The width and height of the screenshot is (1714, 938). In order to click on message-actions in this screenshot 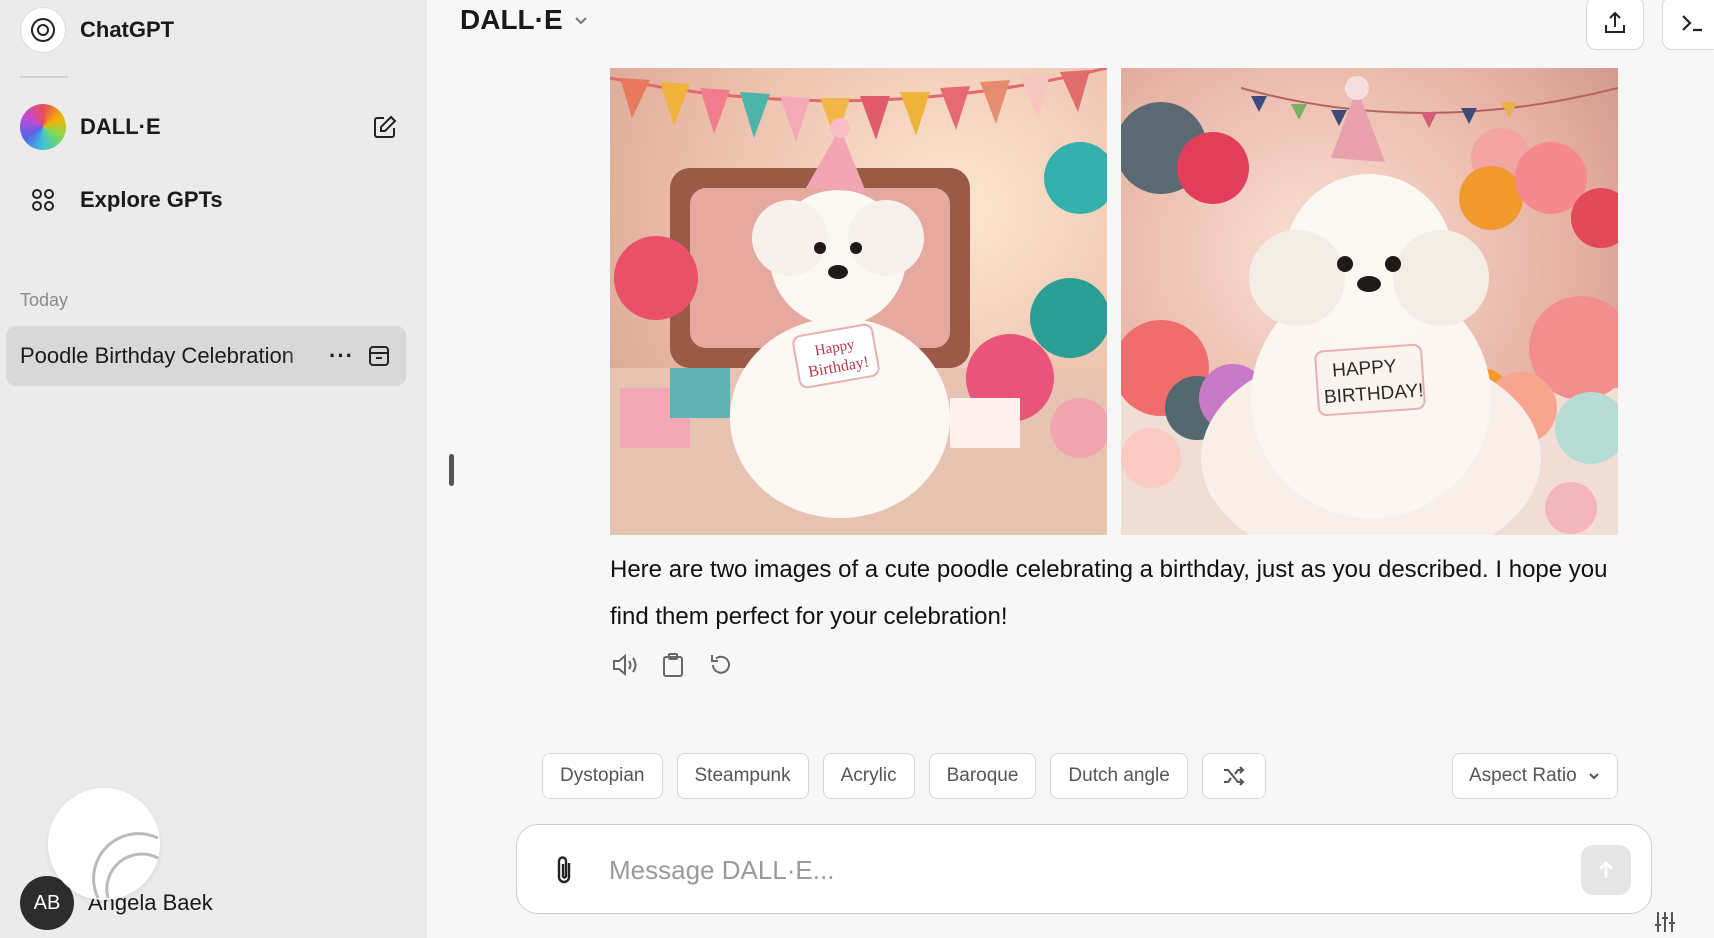, I will do `click(673, 665)`.